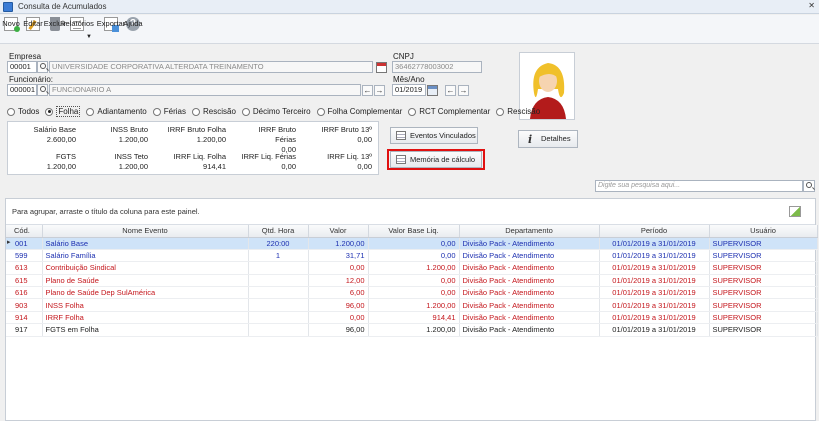 This screenshot has height=421, width=819. Describe the element at coordinates (463, 90) in the screenshot. I see `next-month-button: →` at that location.